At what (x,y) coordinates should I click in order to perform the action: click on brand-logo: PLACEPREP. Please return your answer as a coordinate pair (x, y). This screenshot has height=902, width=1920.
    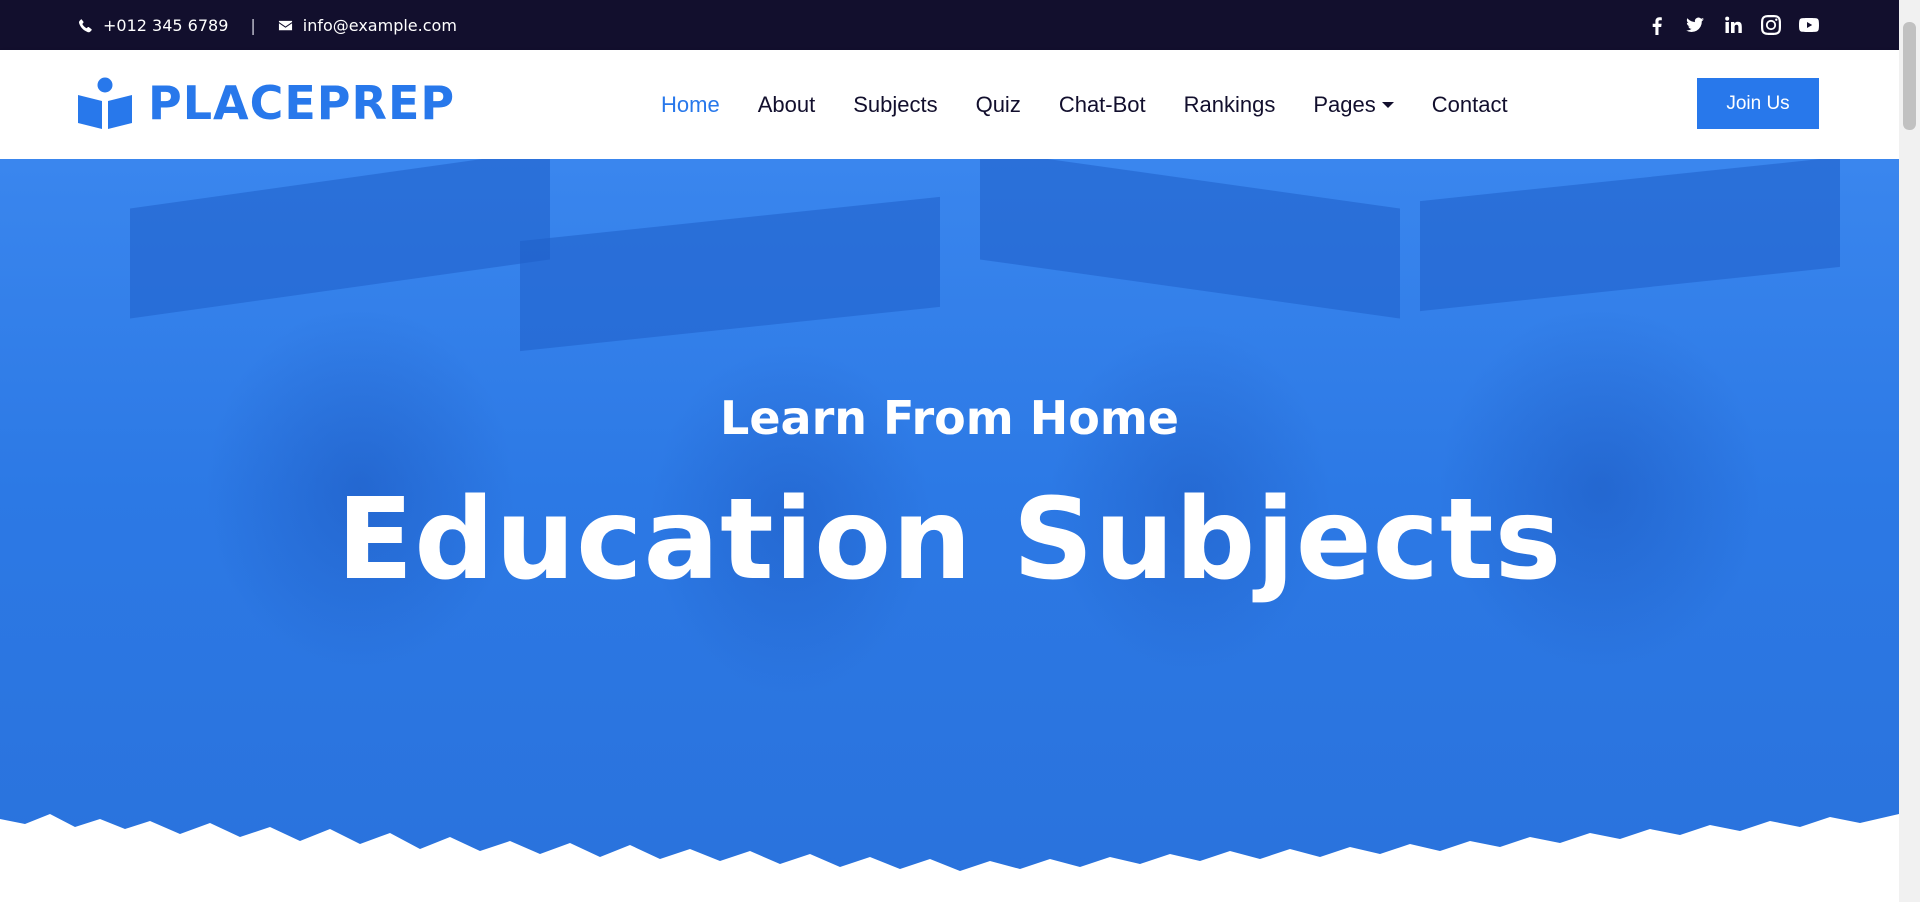
    Looking at the image, I should click on (266, 103).